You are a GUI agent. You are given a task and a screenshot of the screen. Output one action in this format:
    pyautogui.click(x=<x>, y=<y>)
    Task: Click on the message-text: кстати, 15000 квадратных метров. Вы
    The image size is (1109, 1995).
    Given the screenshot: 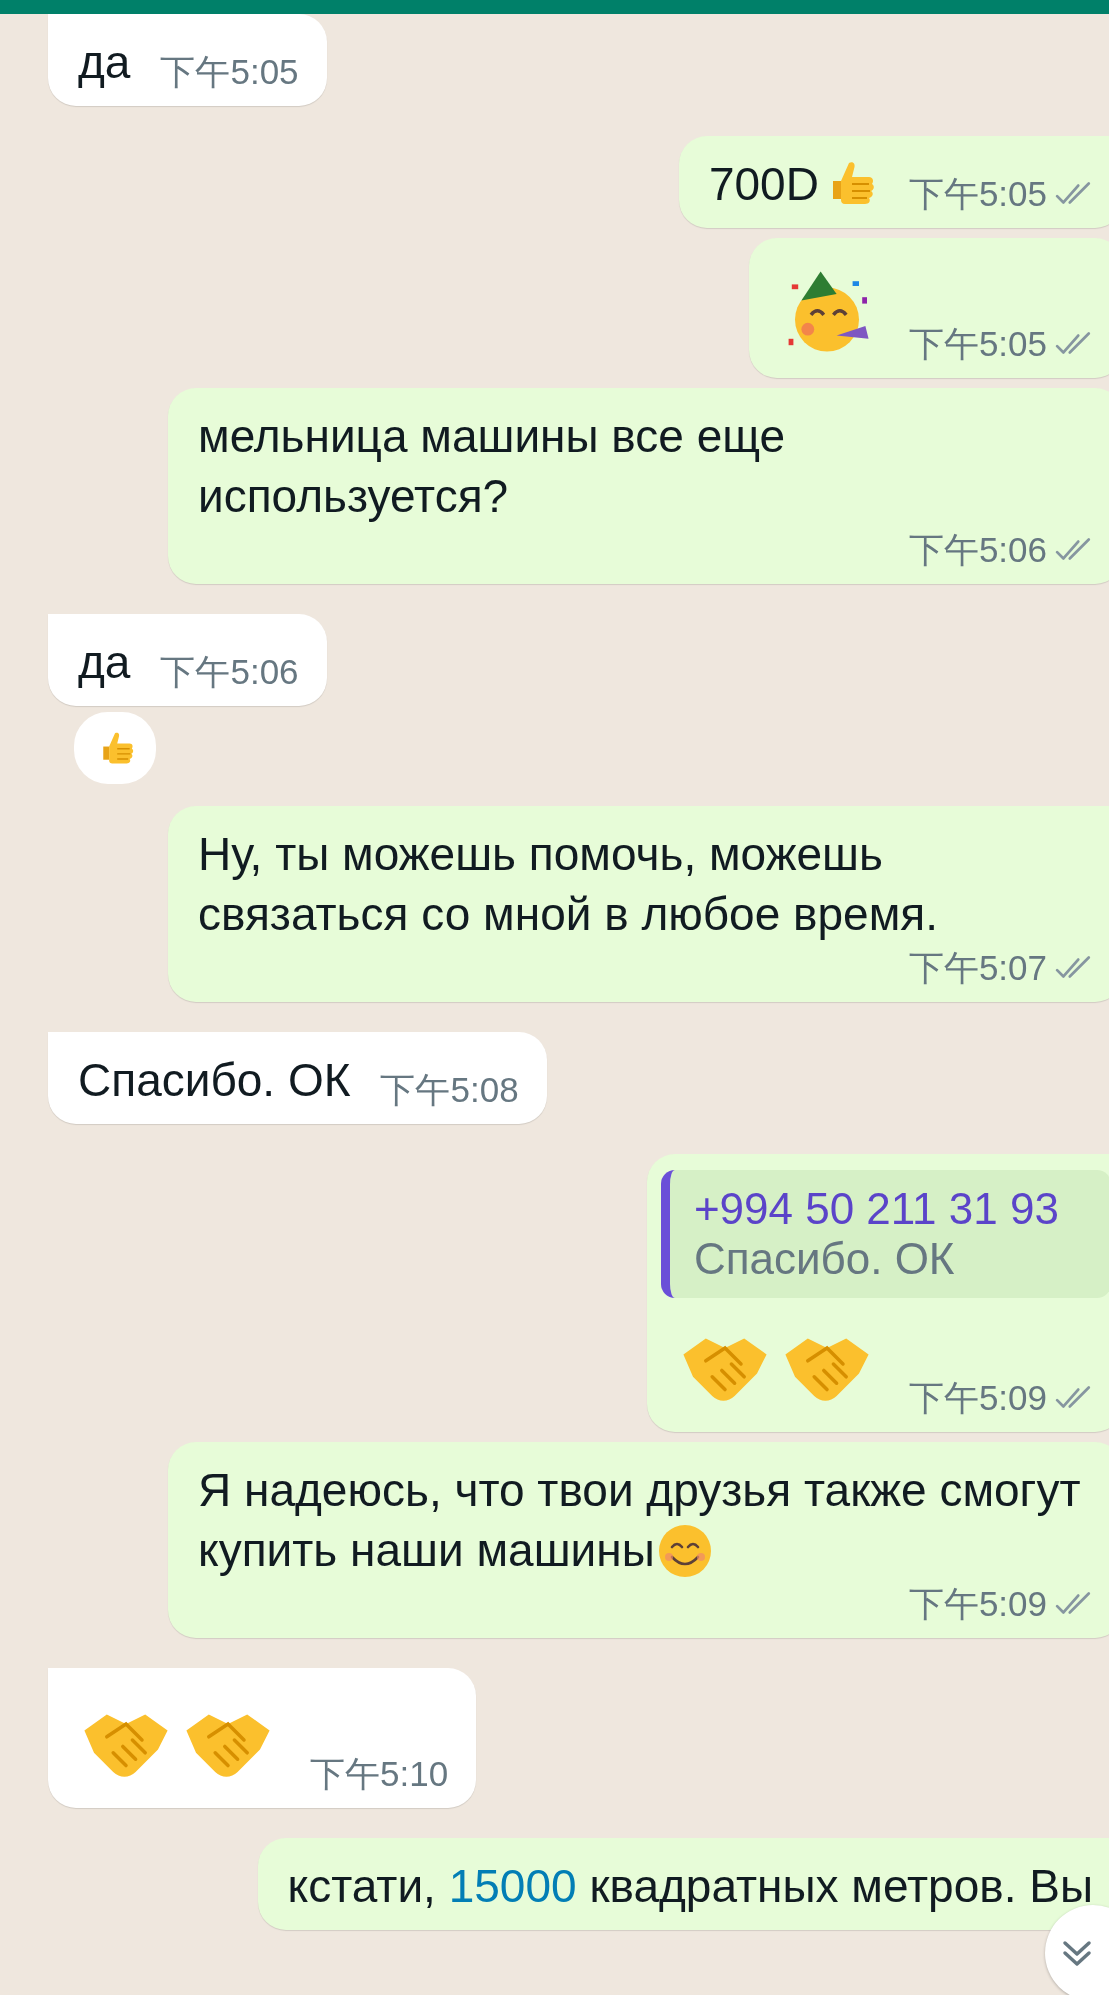 What is the action you would take?
    pyautogui.click(x=690, y=1886)
    